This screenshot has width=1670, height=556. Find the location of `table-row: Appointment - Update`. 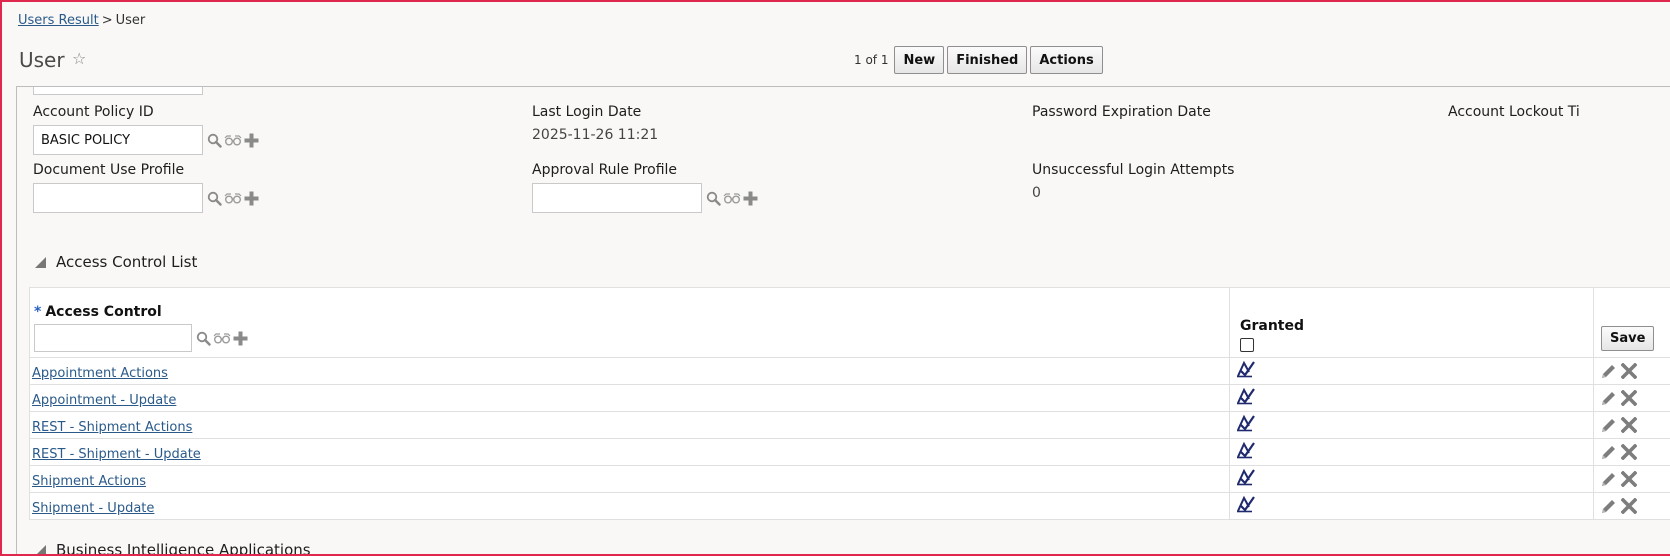

table-row: Appointment - Update is located at coordinates (849, 398).